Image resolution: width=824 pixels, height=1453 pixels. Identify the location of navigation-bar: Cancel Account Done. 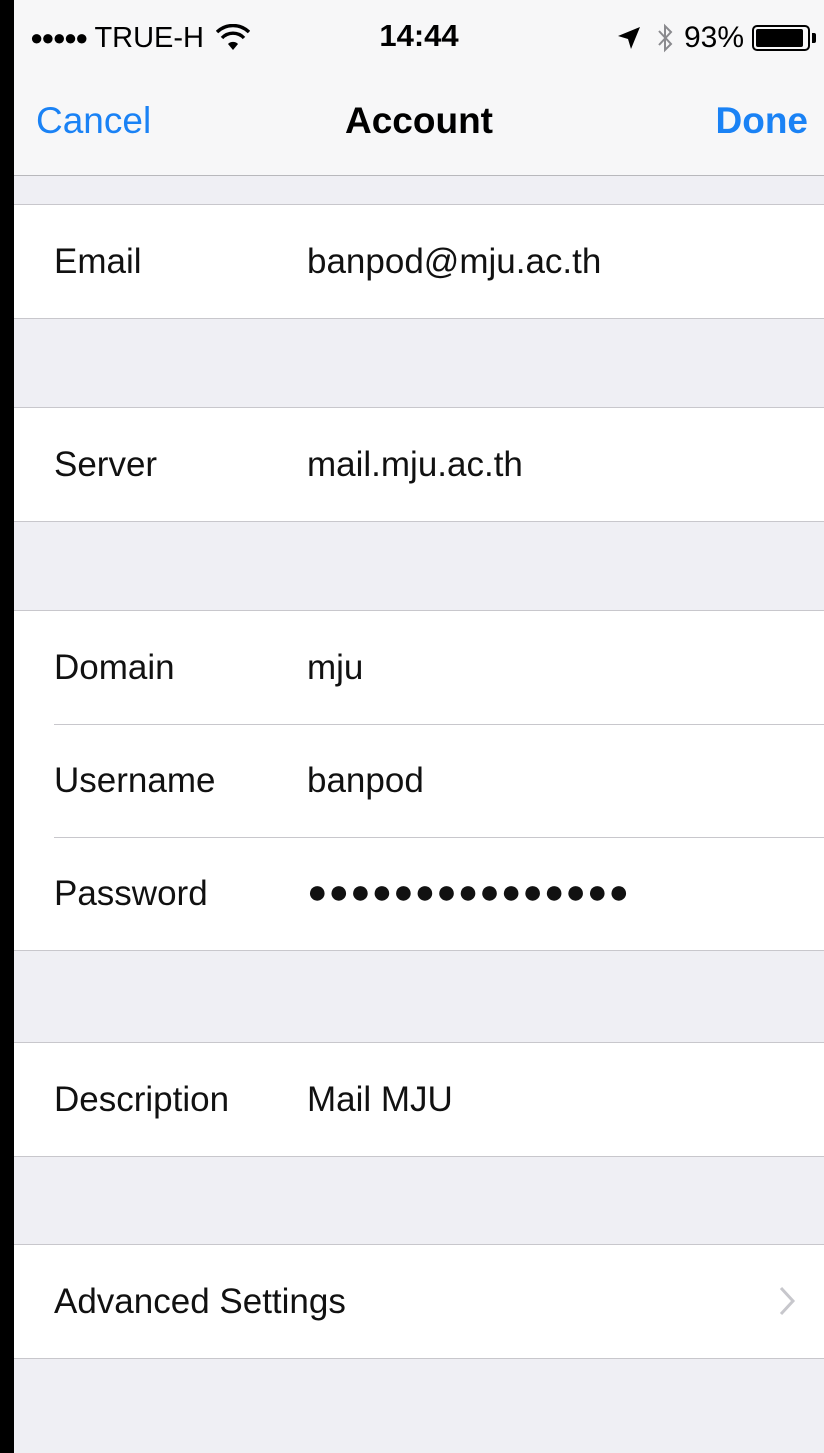
(419, 128).